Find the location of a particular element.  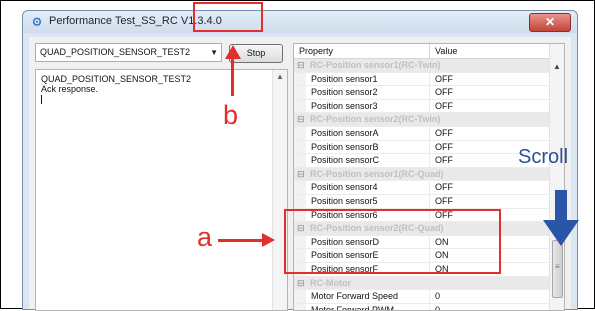

category-row: ⊟ RC-Position sensor2(RC-Twin) is located at coordinates (422, 120).